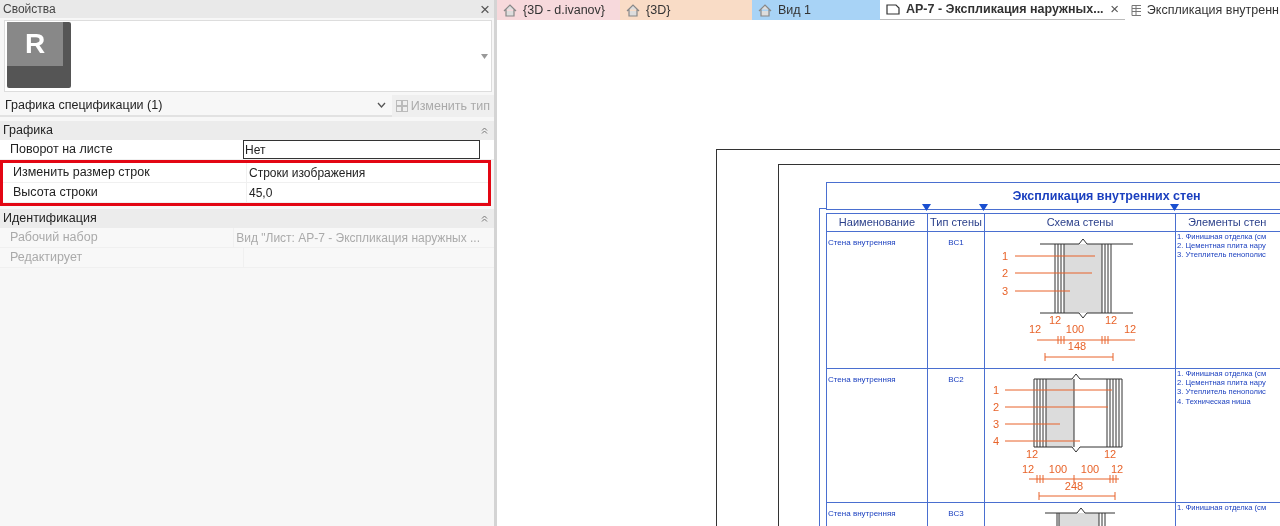 The width and height of the screenshot is (1280, 526). What do you see at coordinates (1136, 10) in the screenshot?
I see `table-icon` at bounding box center [1136, 10].